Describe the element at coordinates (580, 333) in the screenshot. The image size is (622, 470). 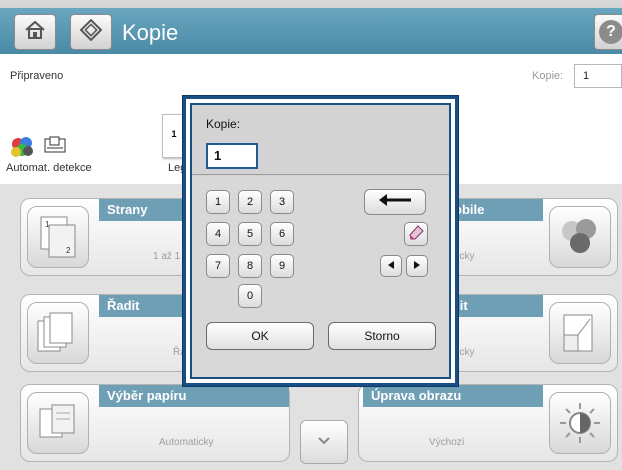
I see `reduce-enlarge-icon` at that location.